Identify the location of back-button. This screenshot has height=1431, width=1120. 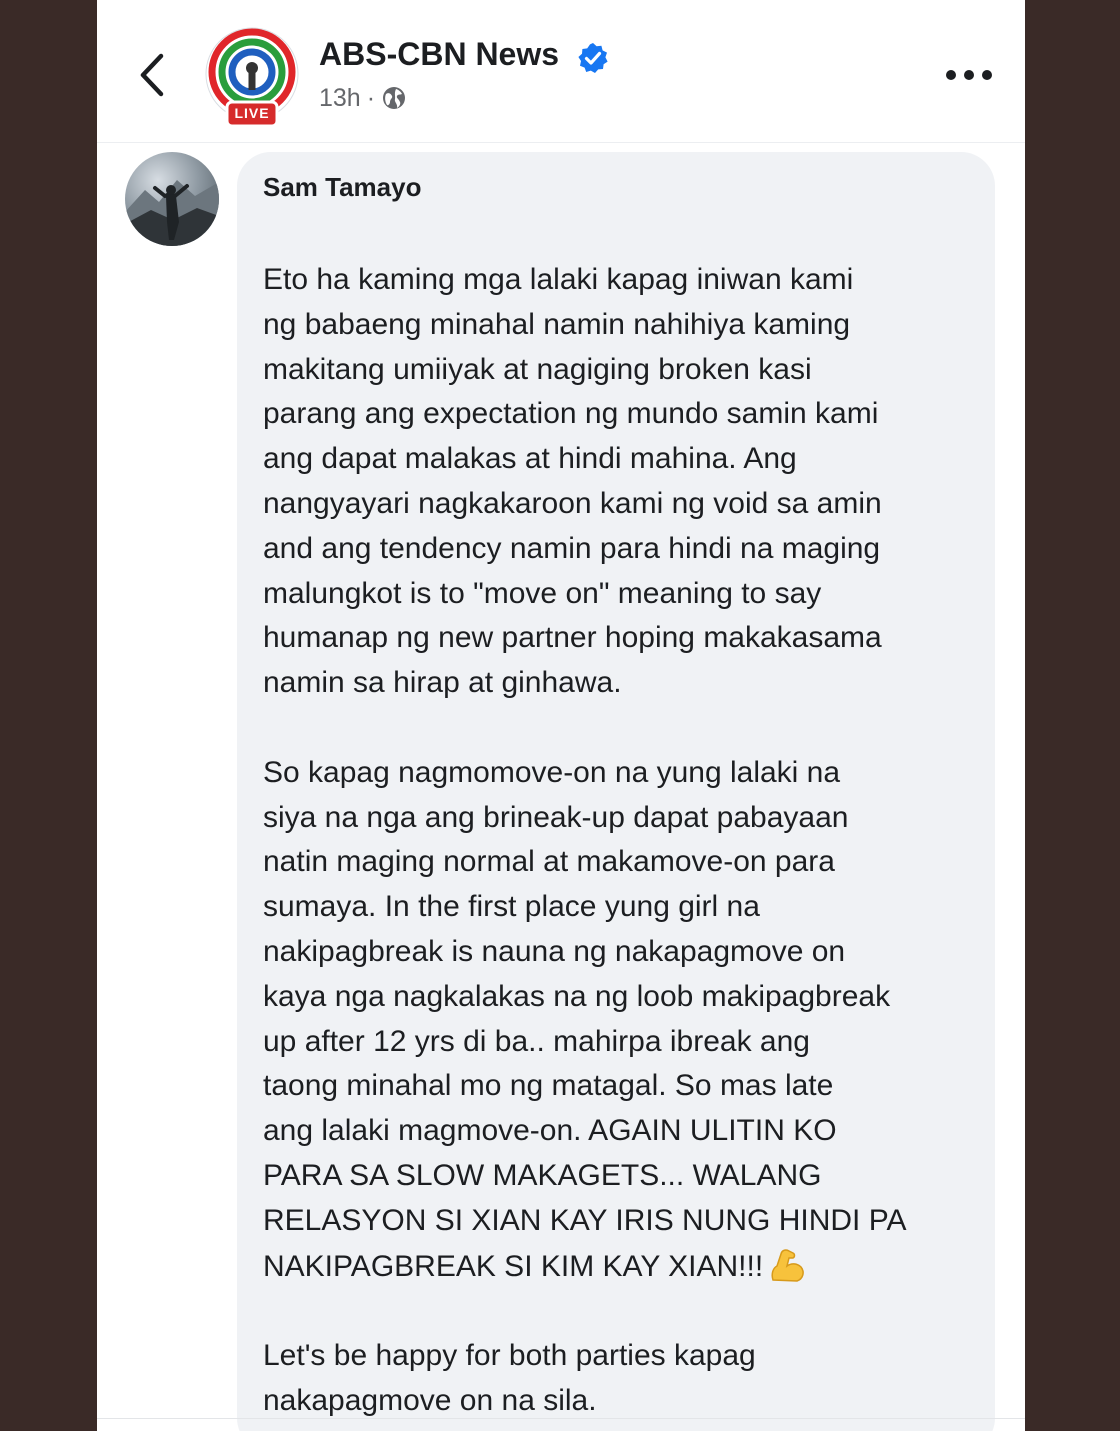
(153, 75).